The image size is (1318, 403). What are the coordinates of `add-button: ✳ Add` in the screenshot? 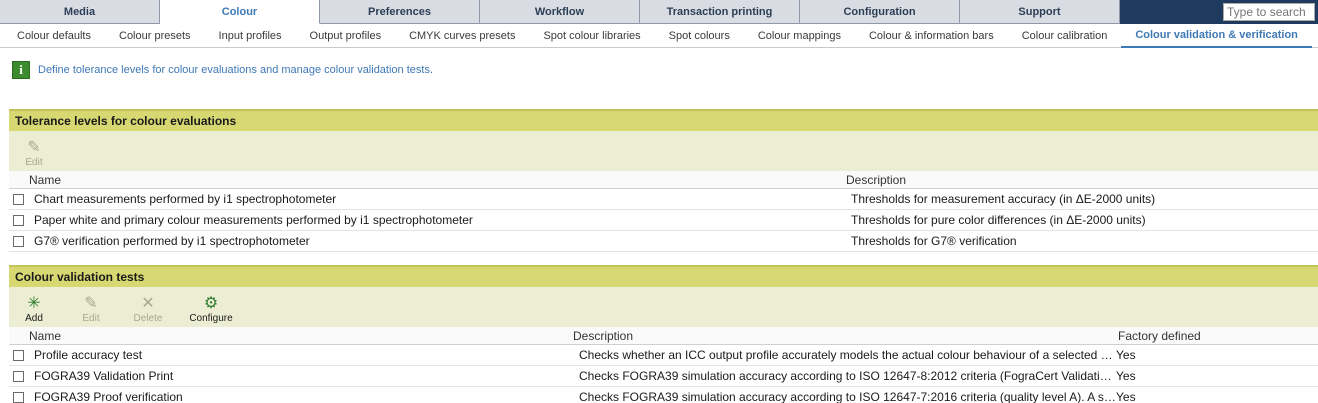 It's located at (34, 309).